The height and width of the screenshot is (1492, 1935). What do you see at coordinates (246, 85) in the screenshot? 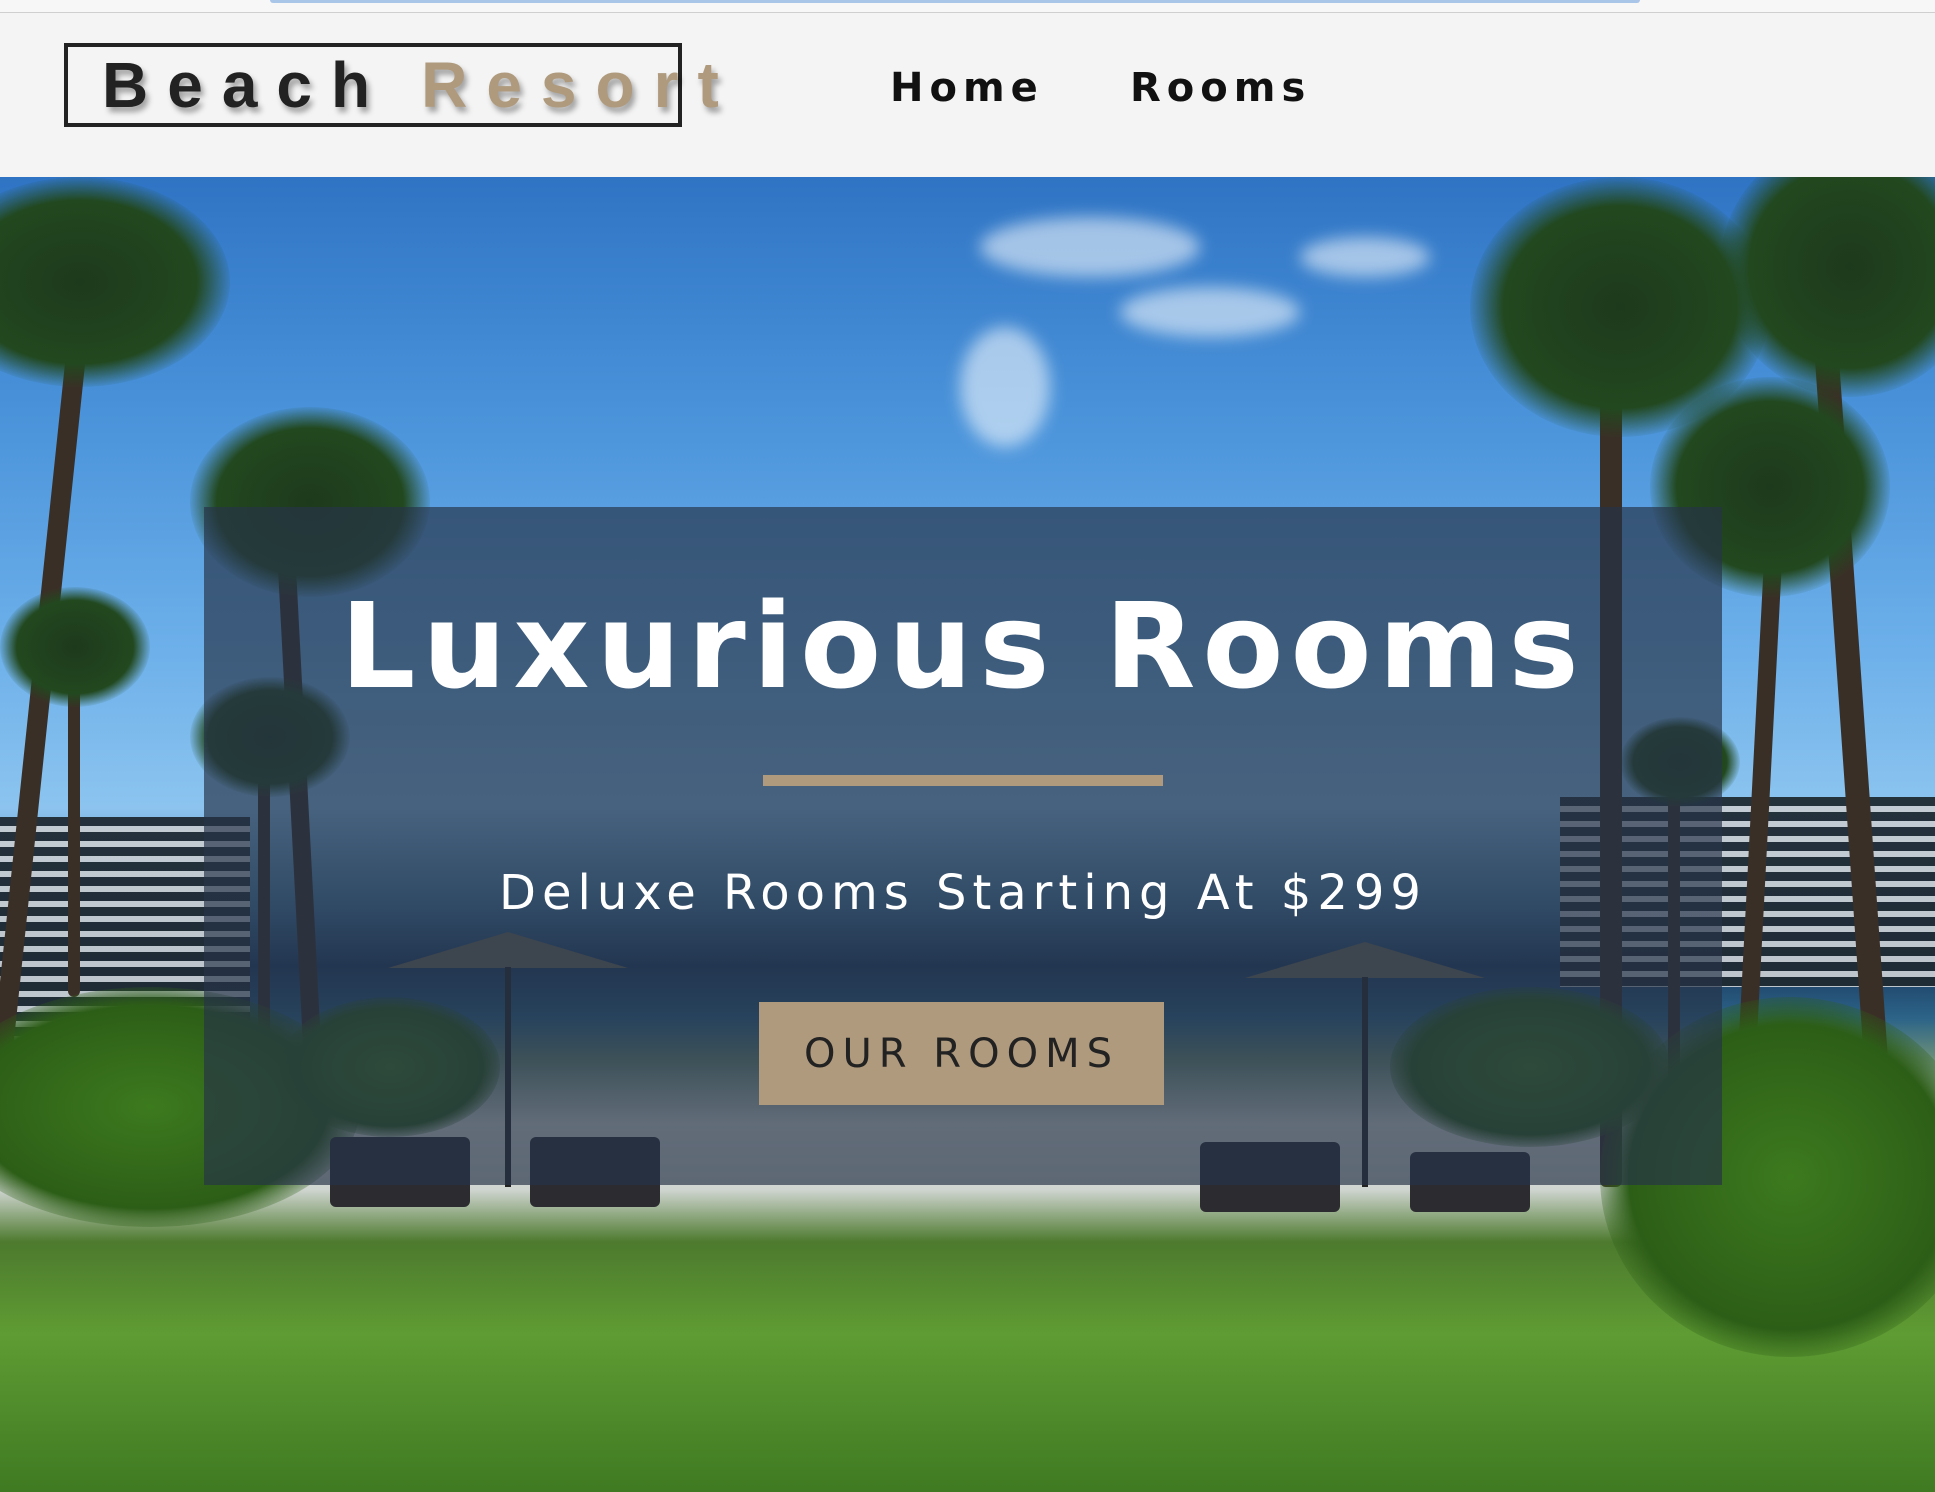
I see `logo-word-beach: Beach` at bounding box center [246, 85].